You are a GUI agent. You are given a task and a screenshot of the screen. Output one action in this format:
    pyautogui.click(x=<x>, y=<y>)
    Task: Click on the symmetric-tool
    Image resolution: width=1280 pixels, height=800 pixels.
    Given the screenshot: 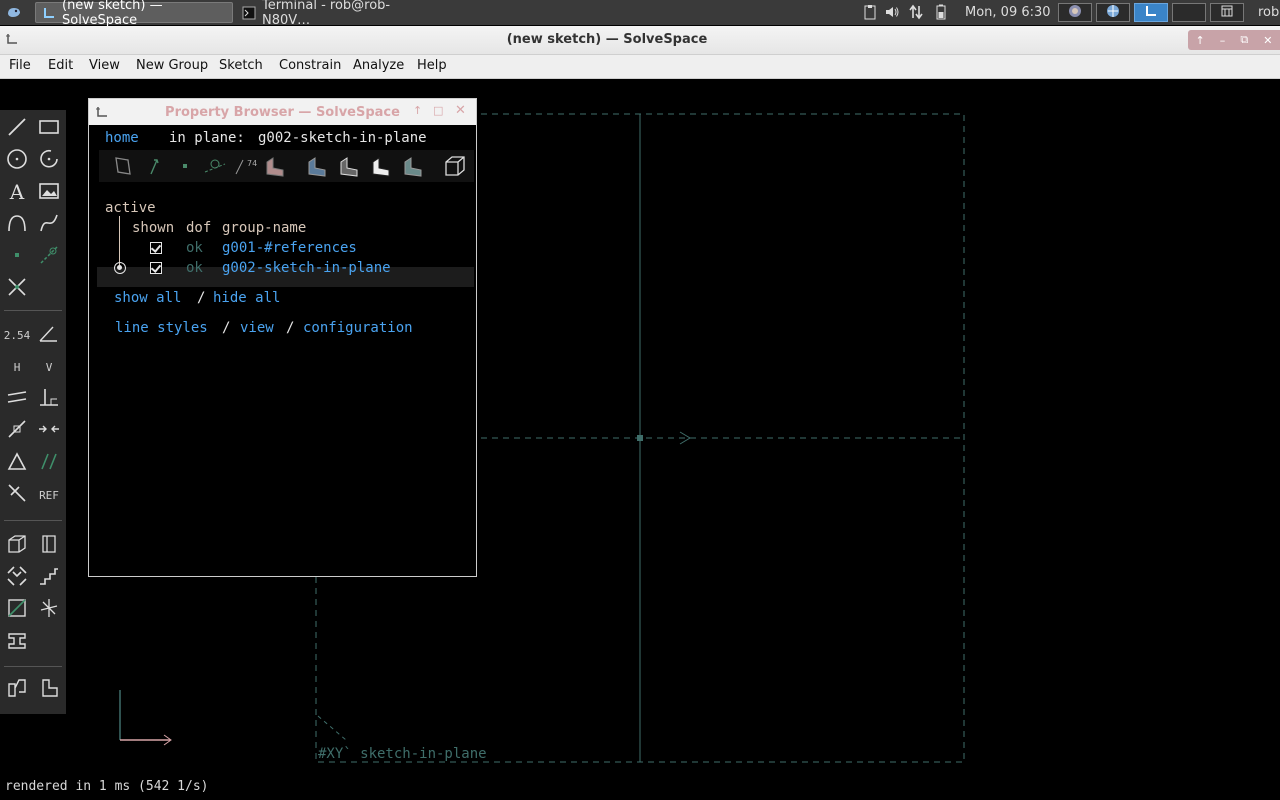 What is the action you would take?
    pyautogui.click(x=49, y=431)
    